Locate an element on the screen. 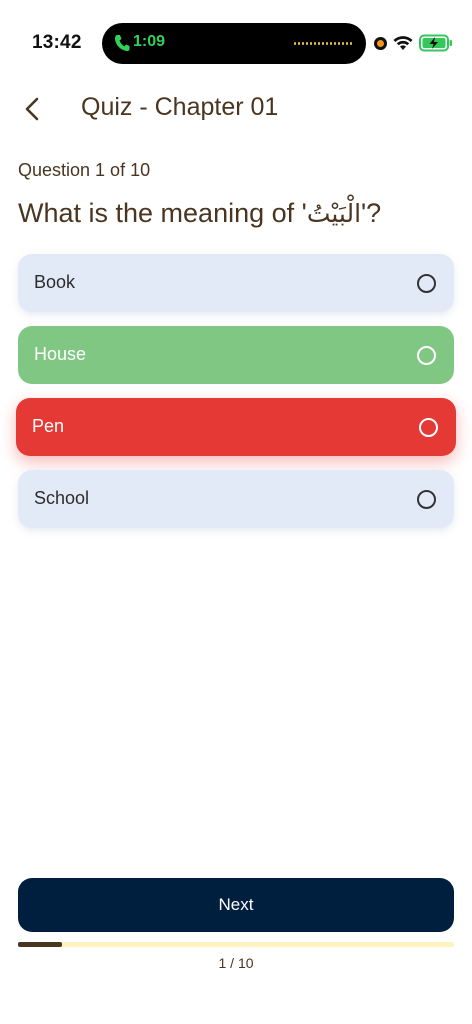  wifi-icon is located at coordinates (403, 43).